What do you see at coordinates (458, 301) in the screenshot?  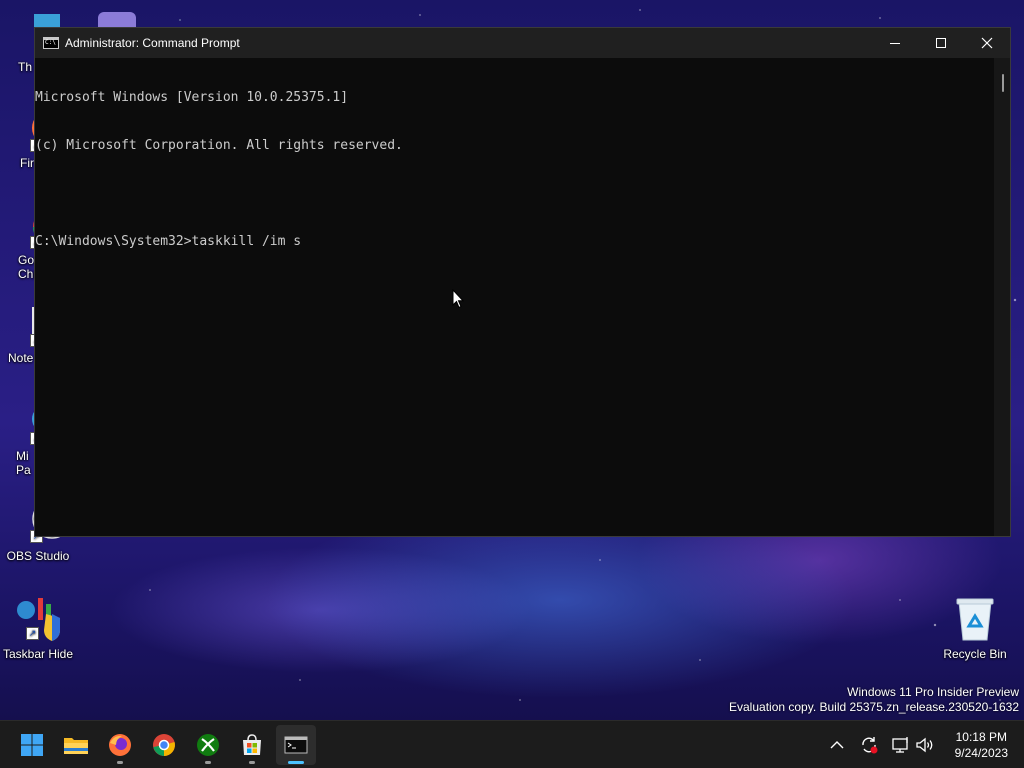 I see `mouse-cursor-icon` at bounding box center [458, 301].